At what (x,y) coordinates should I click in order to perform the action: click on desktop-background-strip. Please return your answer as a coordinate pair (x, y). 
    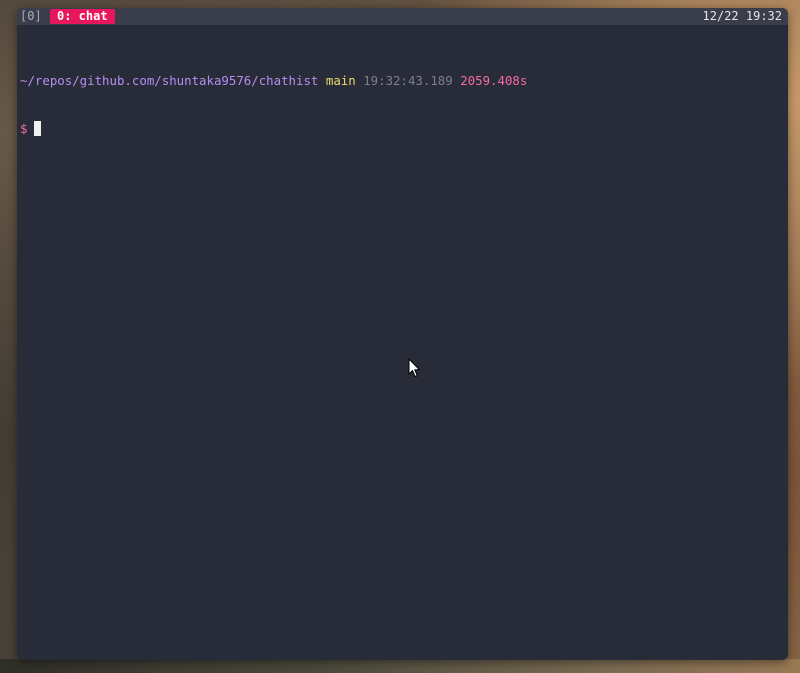
    Looking at the image, I should click on (400, 666).